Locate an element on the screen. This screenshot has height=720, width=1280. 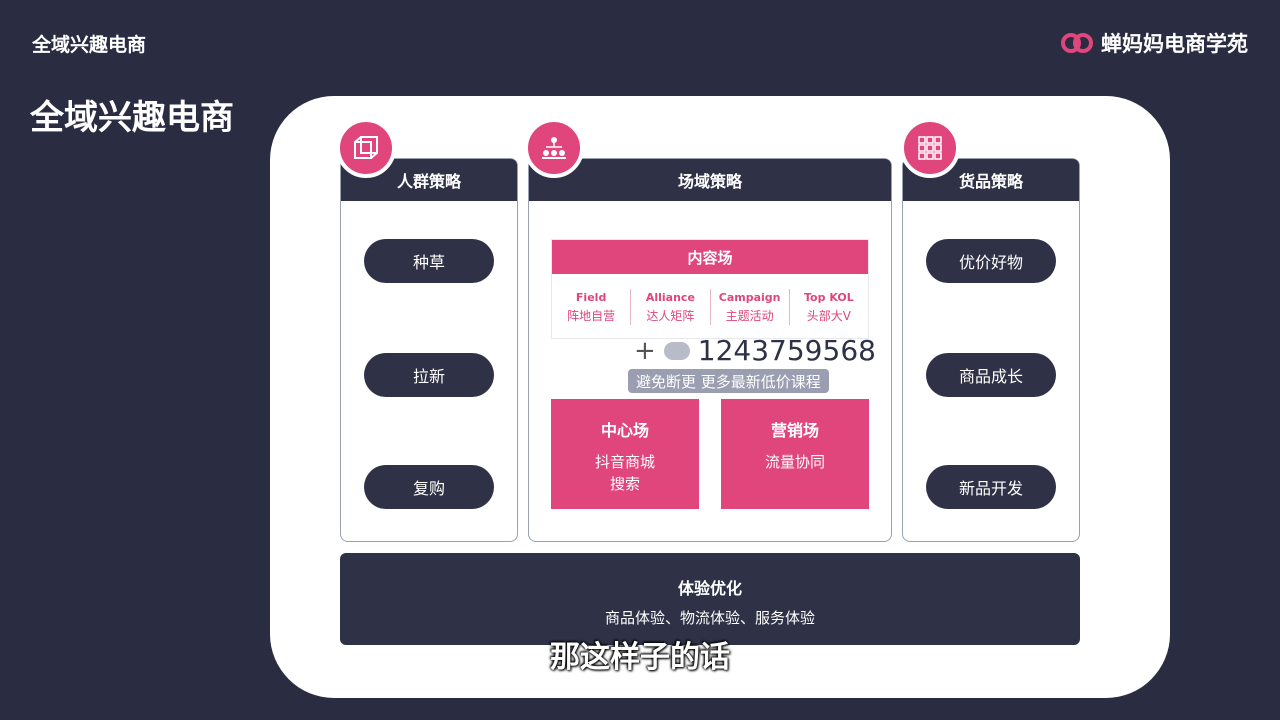
content-field-title: 内容场 is located at coordinates (710, 257).